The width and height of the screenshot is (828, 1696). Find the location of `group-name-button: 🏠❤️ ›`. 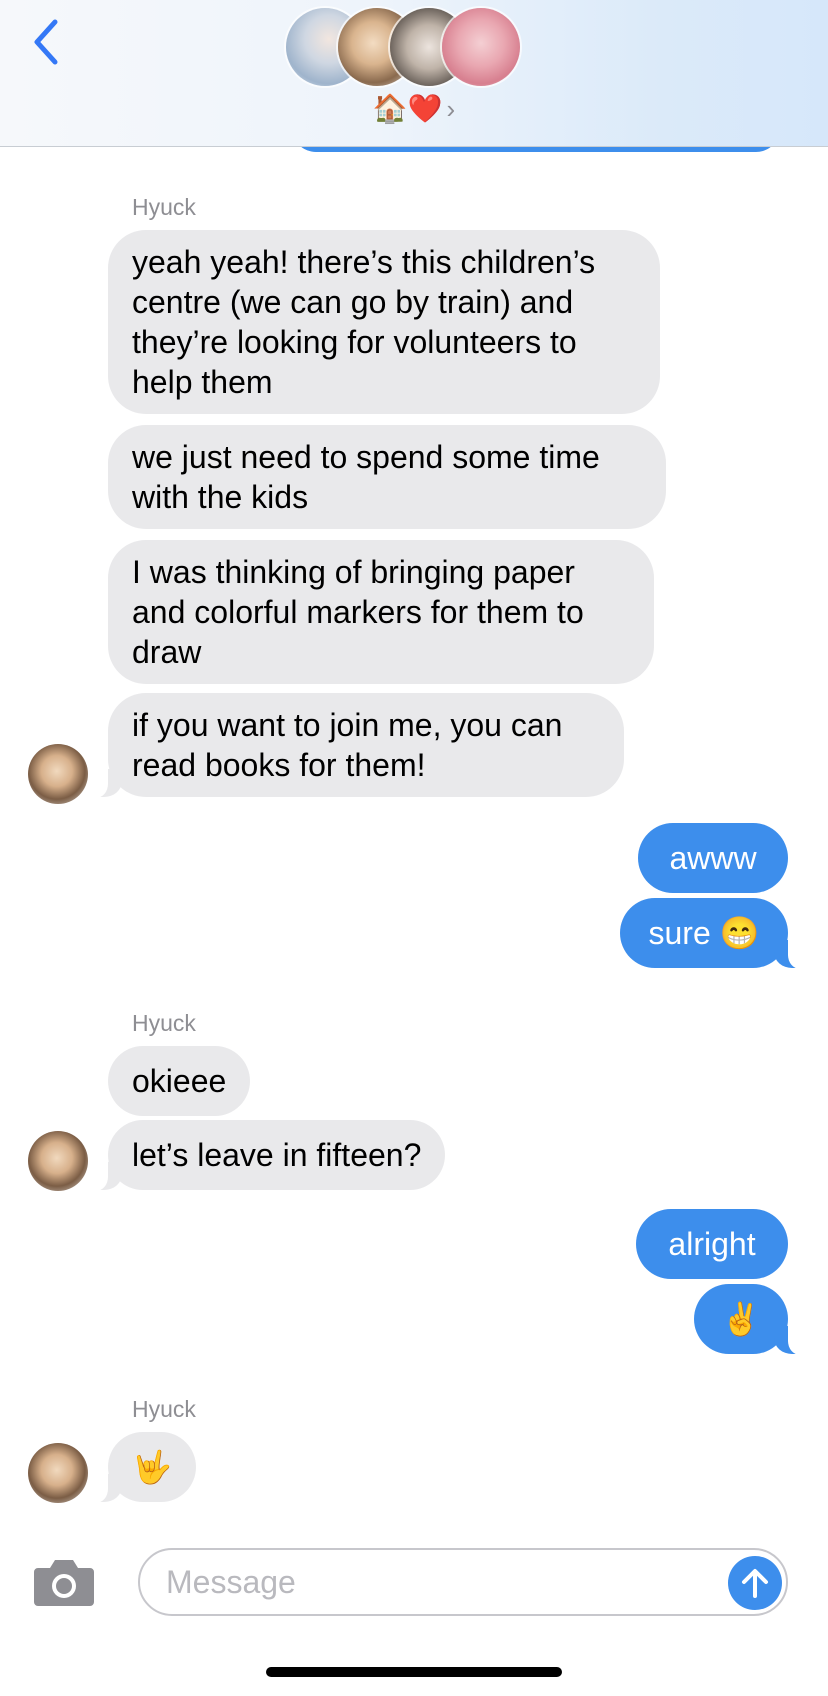

group-name-button: 🏠❤️ › is located at coordinates (414, 109).